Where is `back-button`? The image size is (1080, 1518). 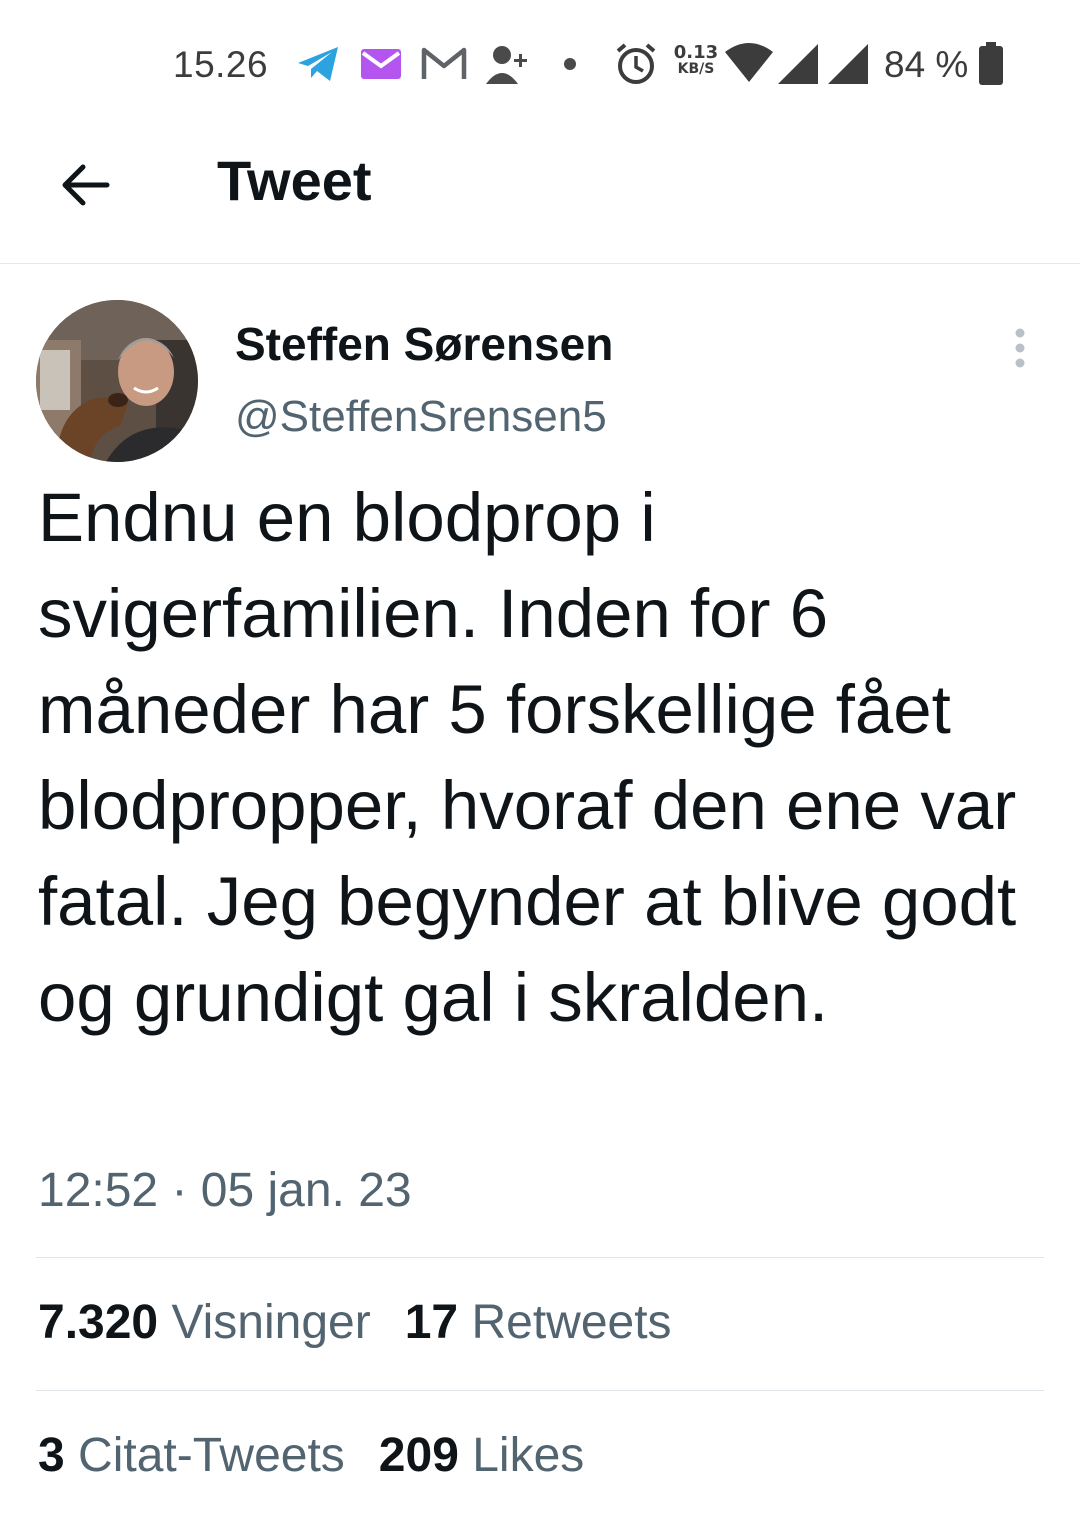
back-button is located at coordinates (85, 185).